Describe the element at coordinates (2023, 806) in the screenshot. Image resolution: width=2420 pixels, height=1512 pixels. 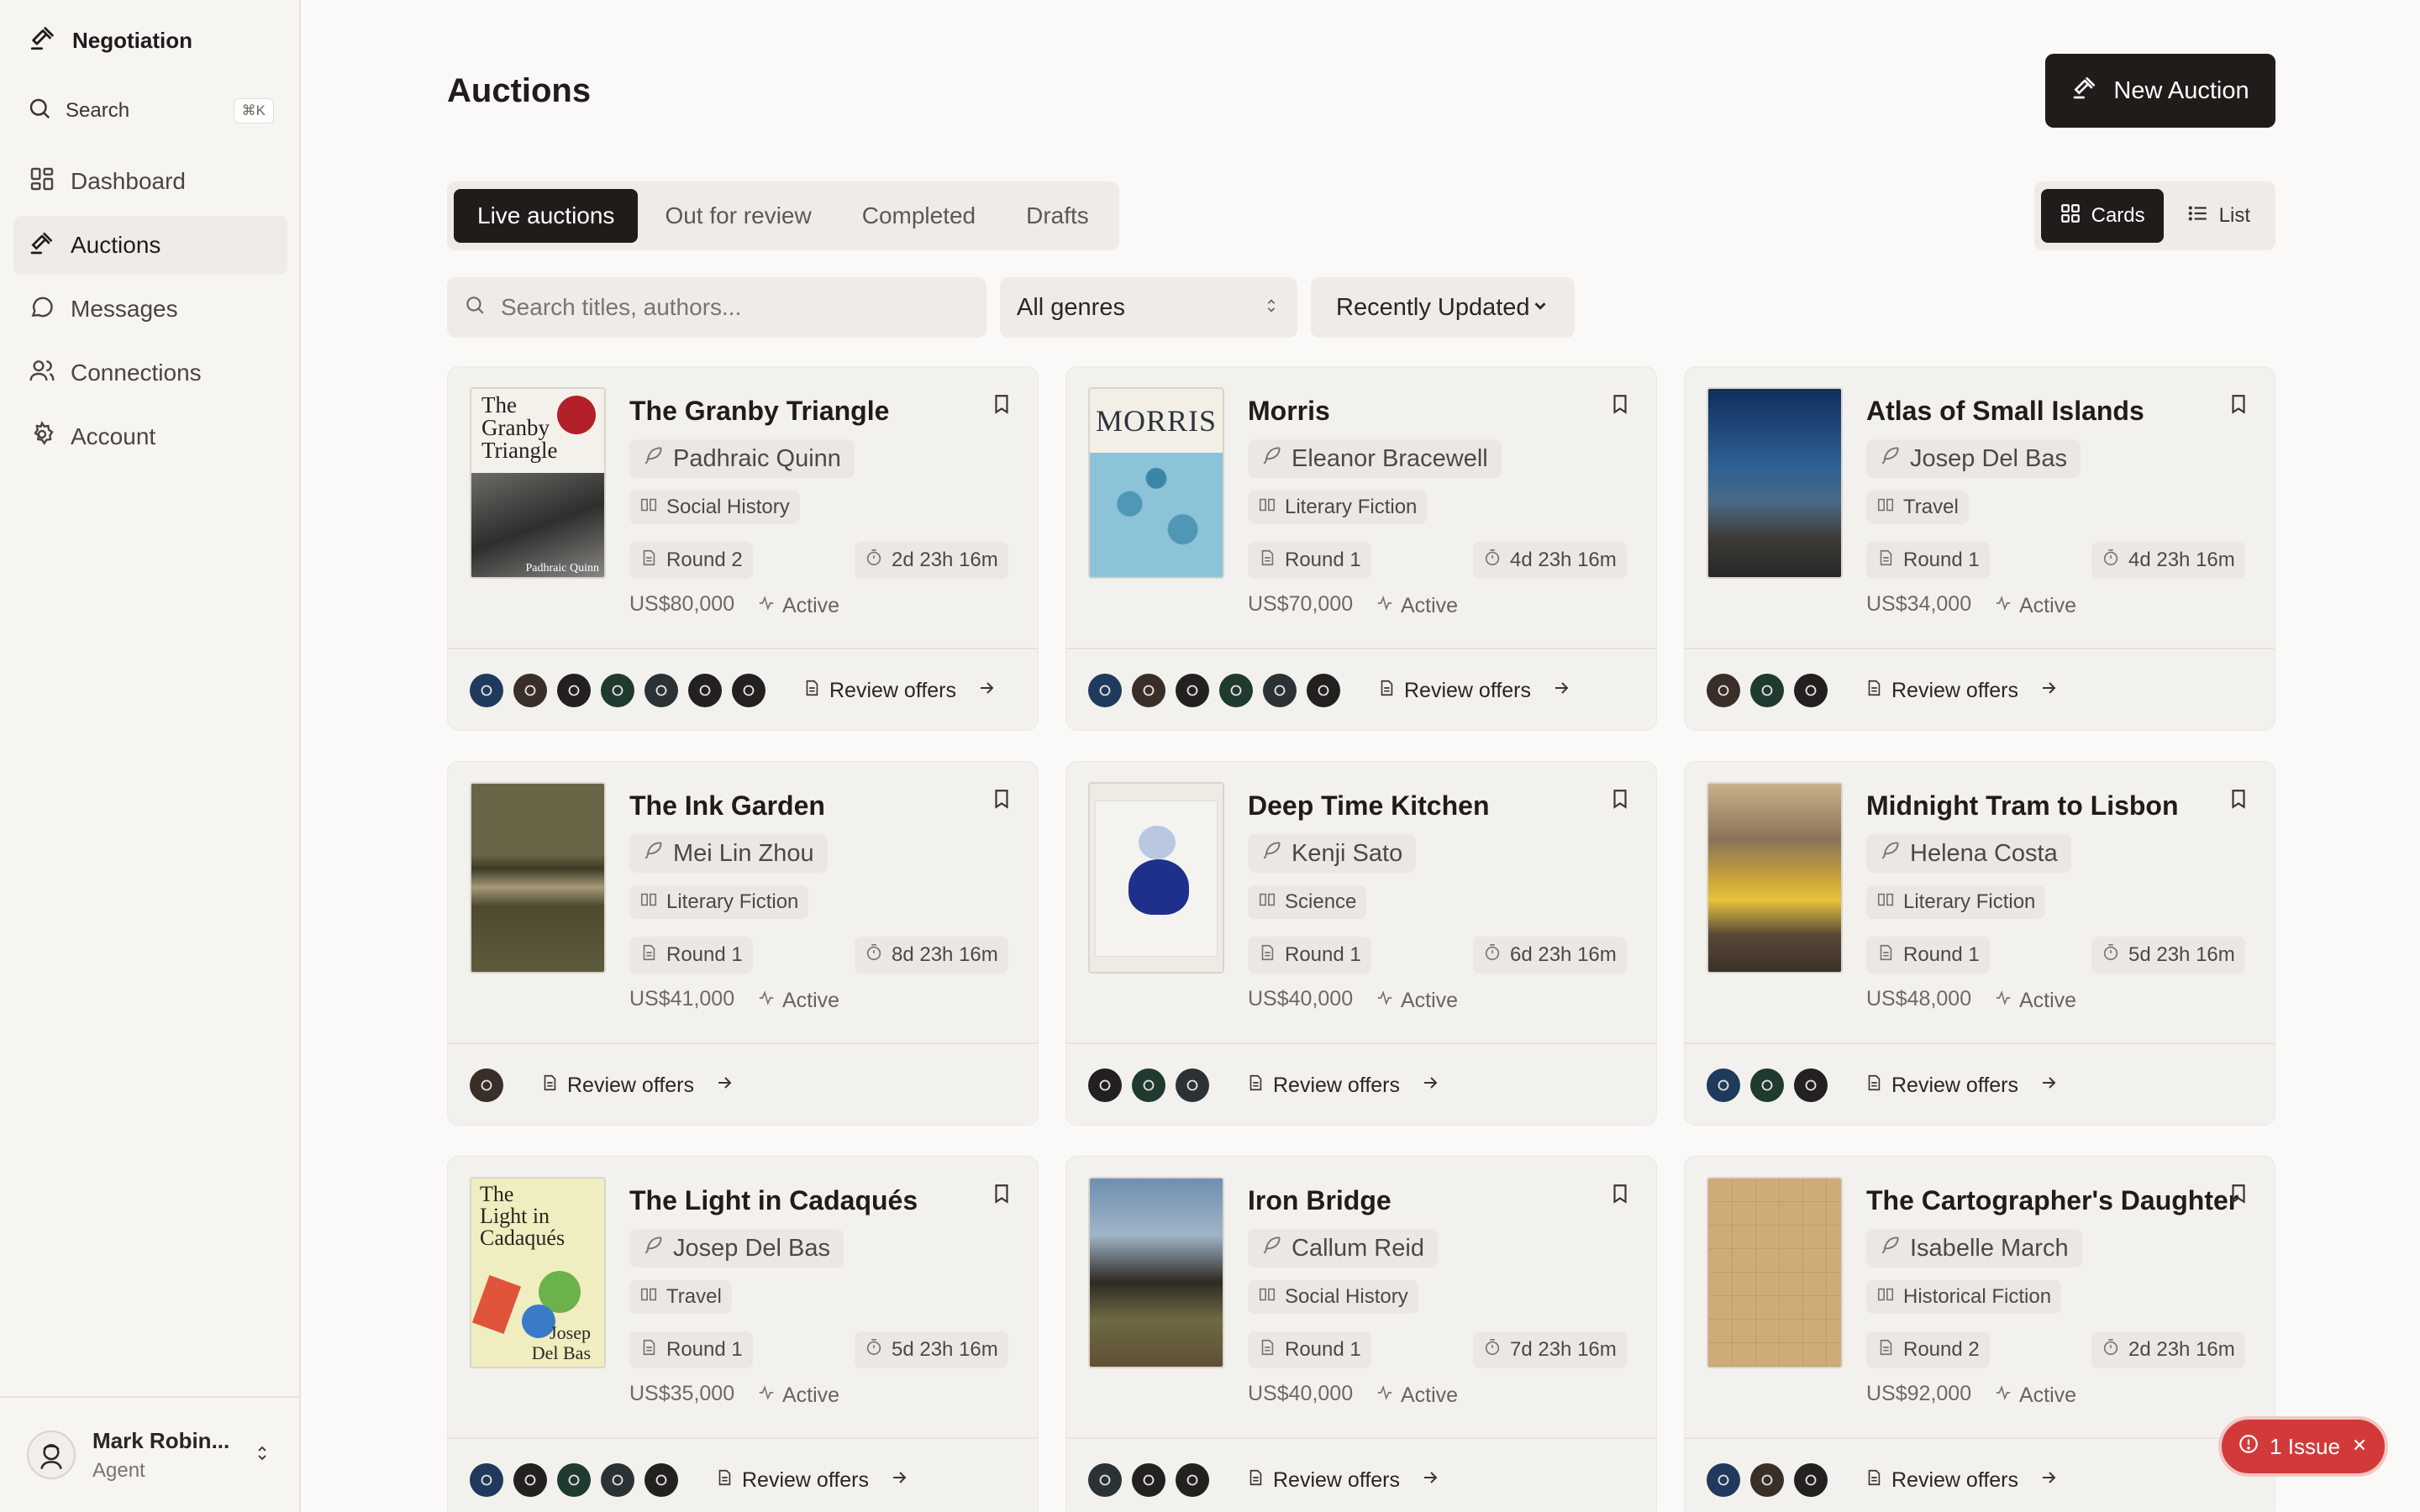
I see `book-title: Midnight Tram to Lisbon` at that location.